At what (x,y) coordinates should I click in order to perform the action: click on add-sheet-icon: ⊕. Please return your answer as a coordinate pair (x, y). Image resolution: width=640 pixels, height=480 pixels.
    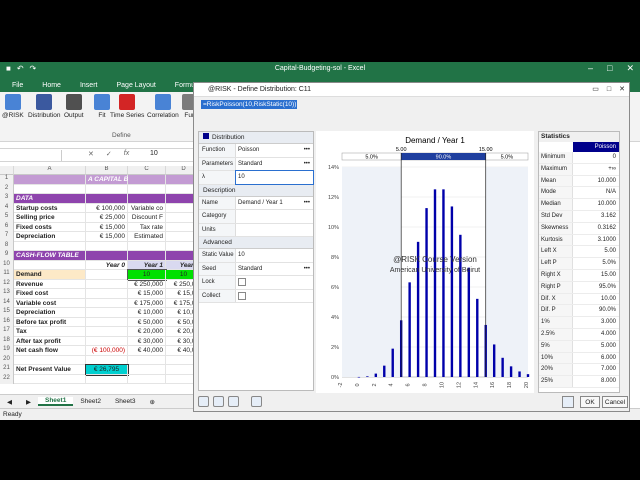
    Looking at the image, I should click on (152, 402).